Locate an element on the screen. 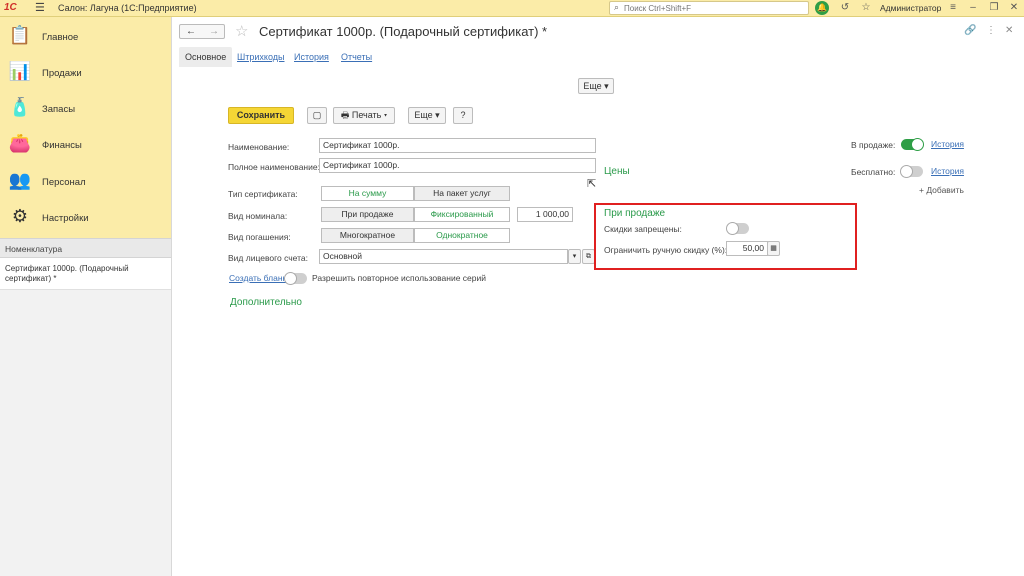  search-input is located at coordinates (714, 8).